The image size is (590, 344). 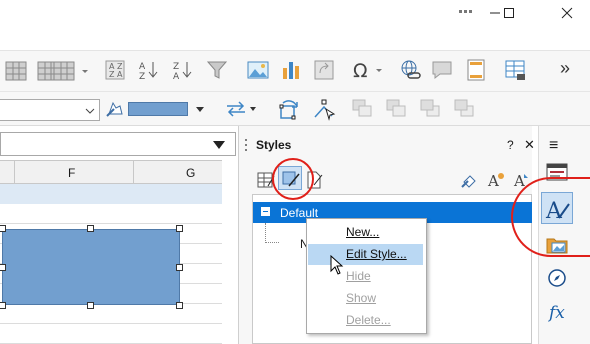 What do you see at coordinates (510, 145) in the screenshot?
I see `panel-help-button: ?` at bounding box center [510, 145].